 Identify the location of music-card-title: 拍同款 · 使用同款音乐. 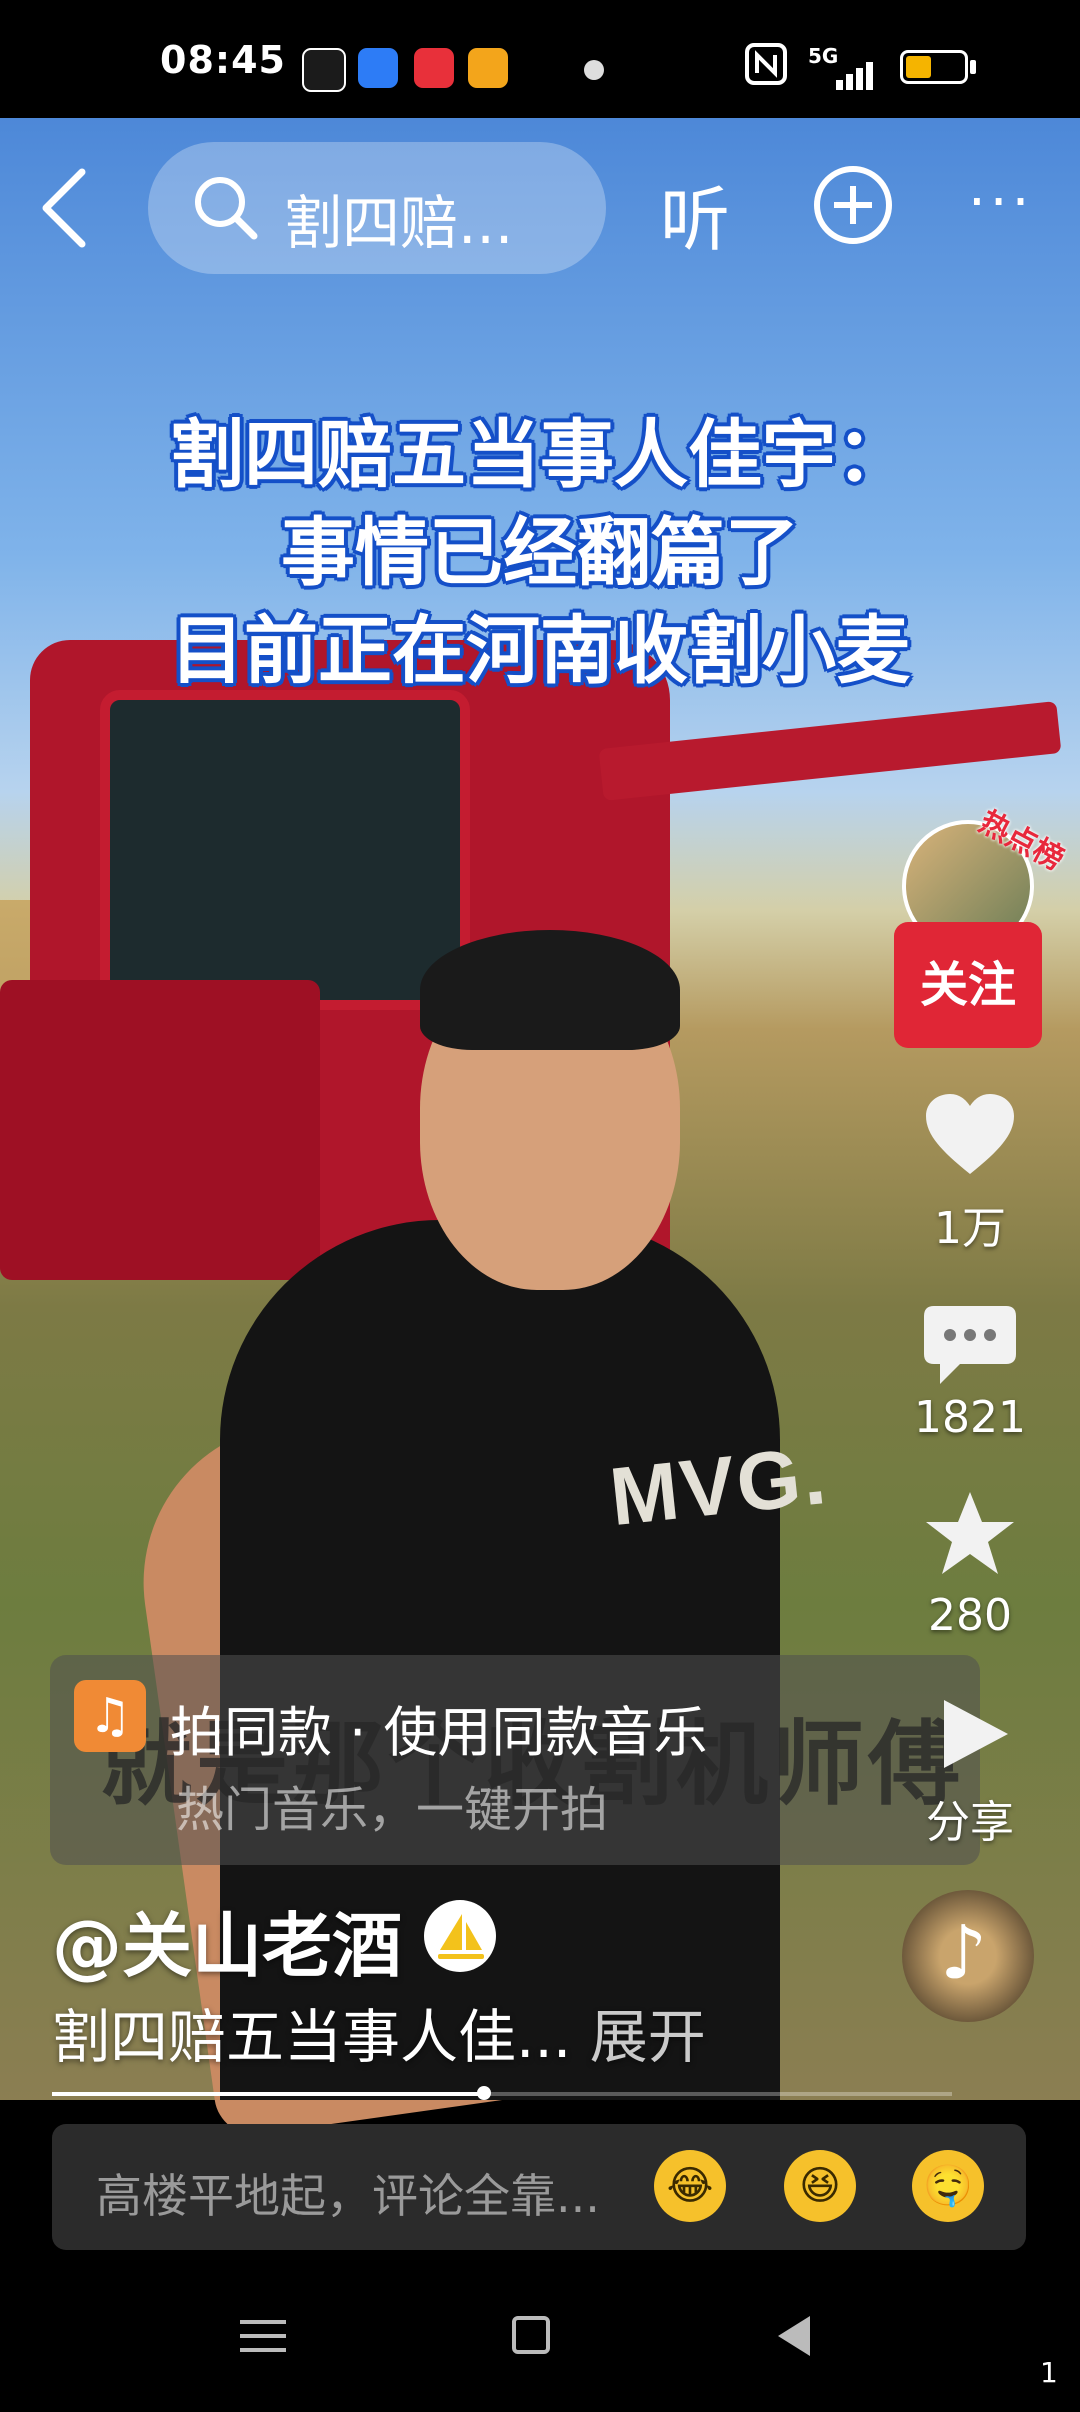
(439, 1727).